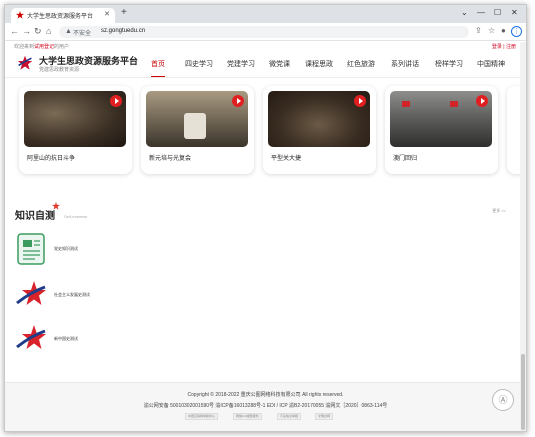 This screenshot has height=437, width=535. Describe the element at coordinates (405, 64) in the screenshot. I see `nav-item-speeches: 系列讲话` at that location.